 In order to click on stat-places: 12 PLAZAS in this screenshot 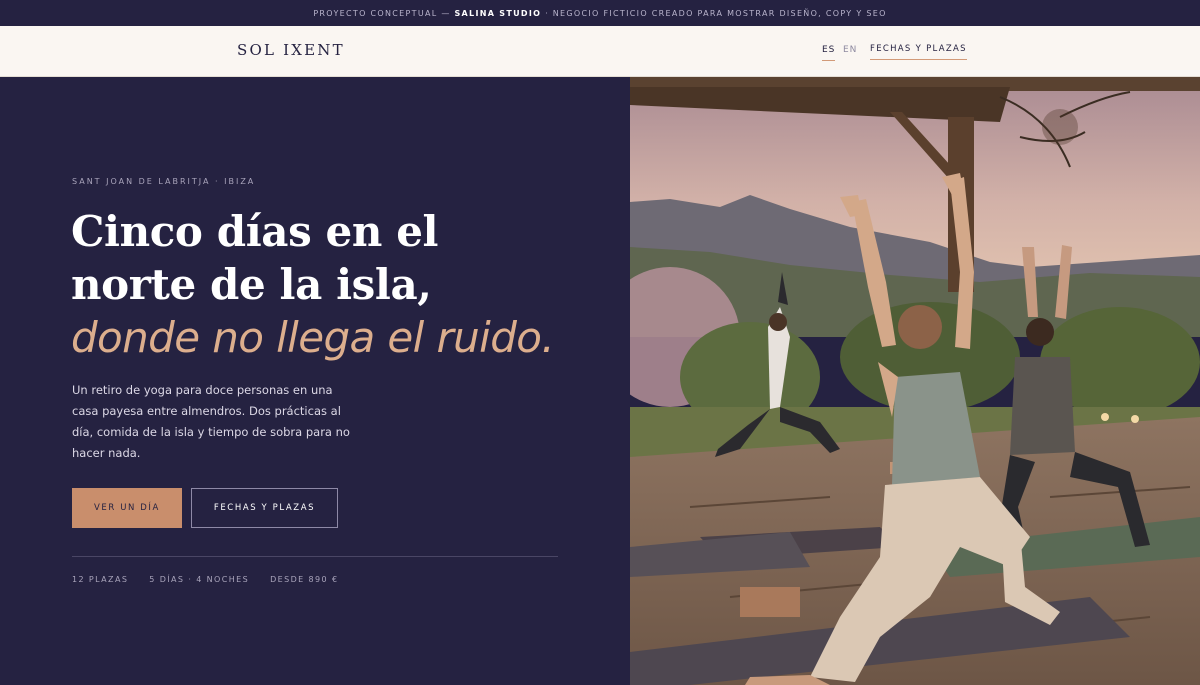, I will do `click(100, 579)`.